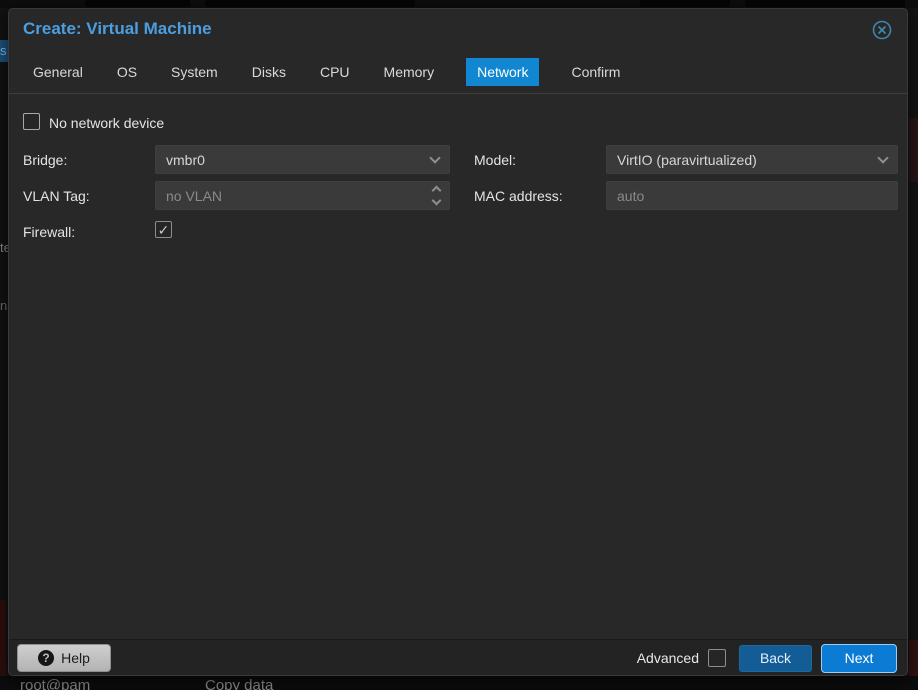  Describe the element at coordinates (913, 342) in the screenshot. I see `background-right-strip` at that location.